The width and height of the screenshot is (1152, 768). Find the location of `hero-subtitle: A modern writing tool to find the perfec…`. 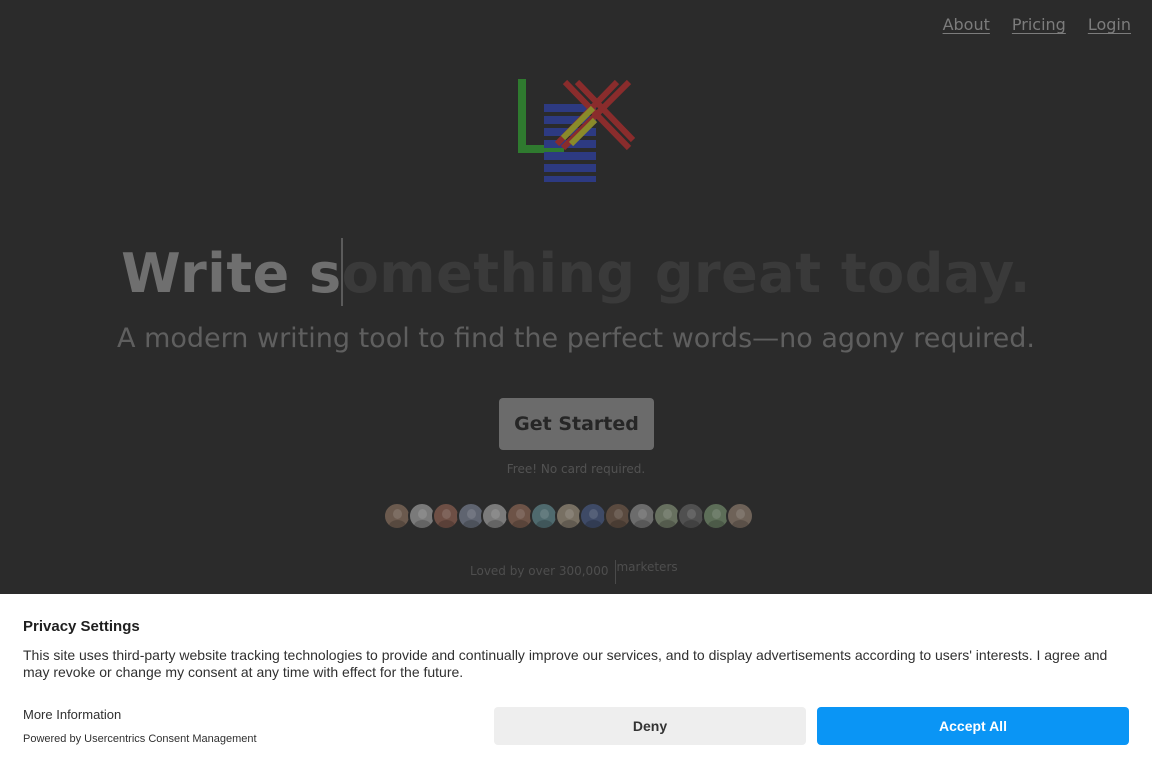

hero-subtitle: A modern writing tool to find the perfec… is located at coordinates (576, 338).